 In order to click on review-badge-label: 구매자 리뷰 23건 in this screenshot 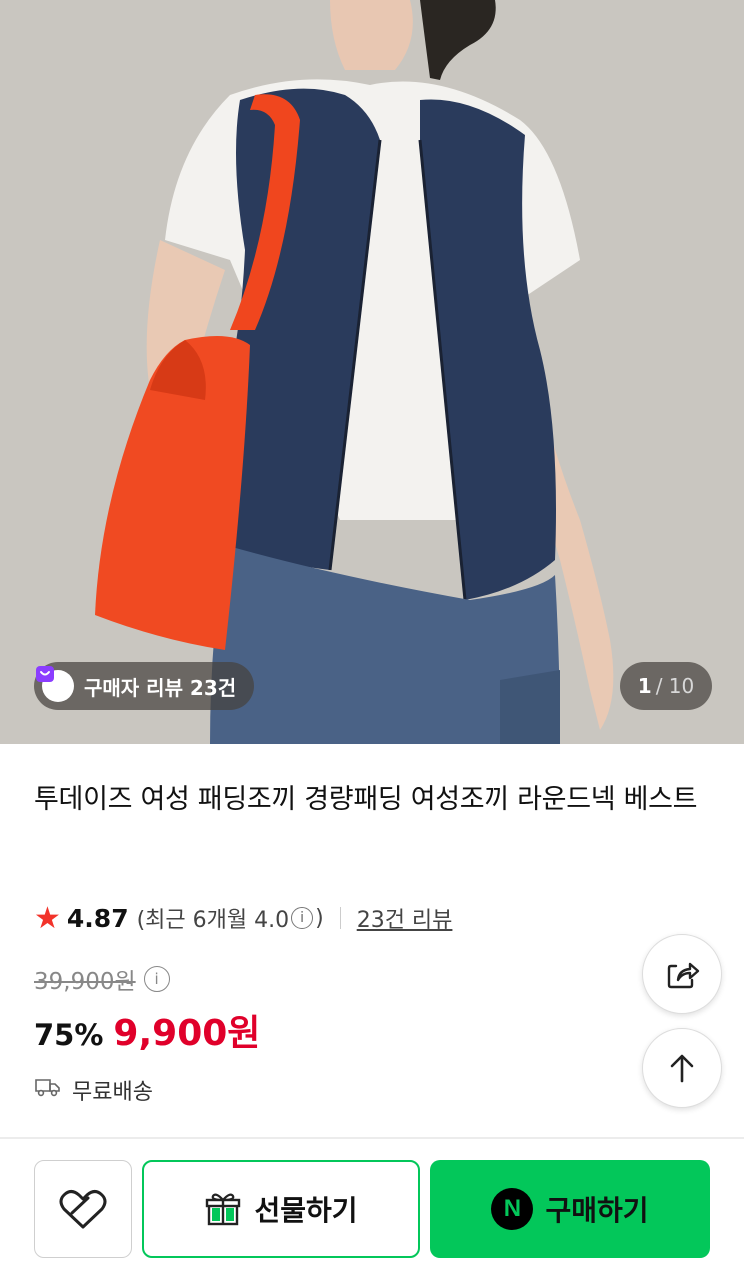, I will do `click(160, 687)`.